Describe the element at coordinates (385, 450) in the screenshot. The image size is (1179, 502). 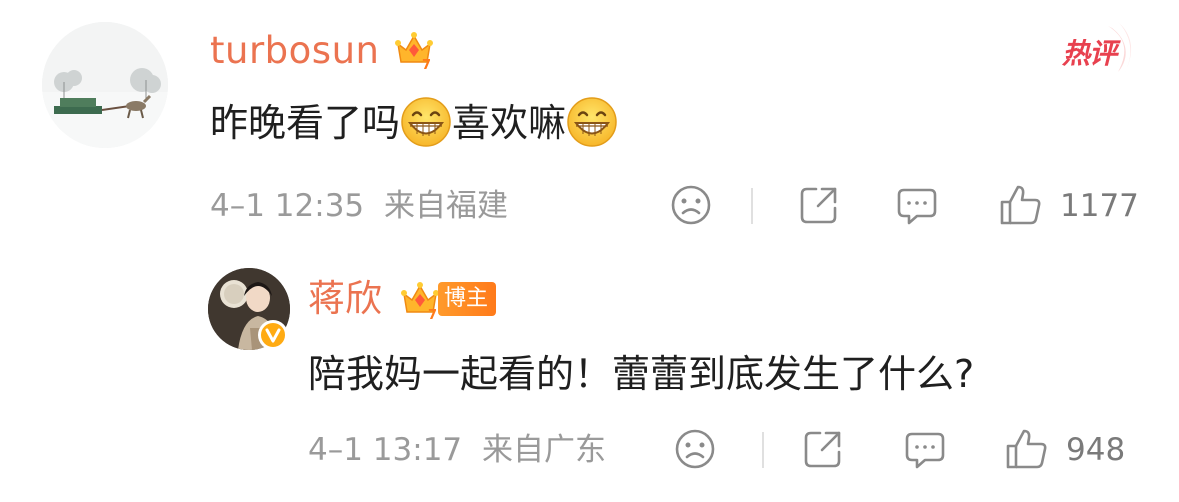
I see `reply-time: 4–1 13:17` at that location.